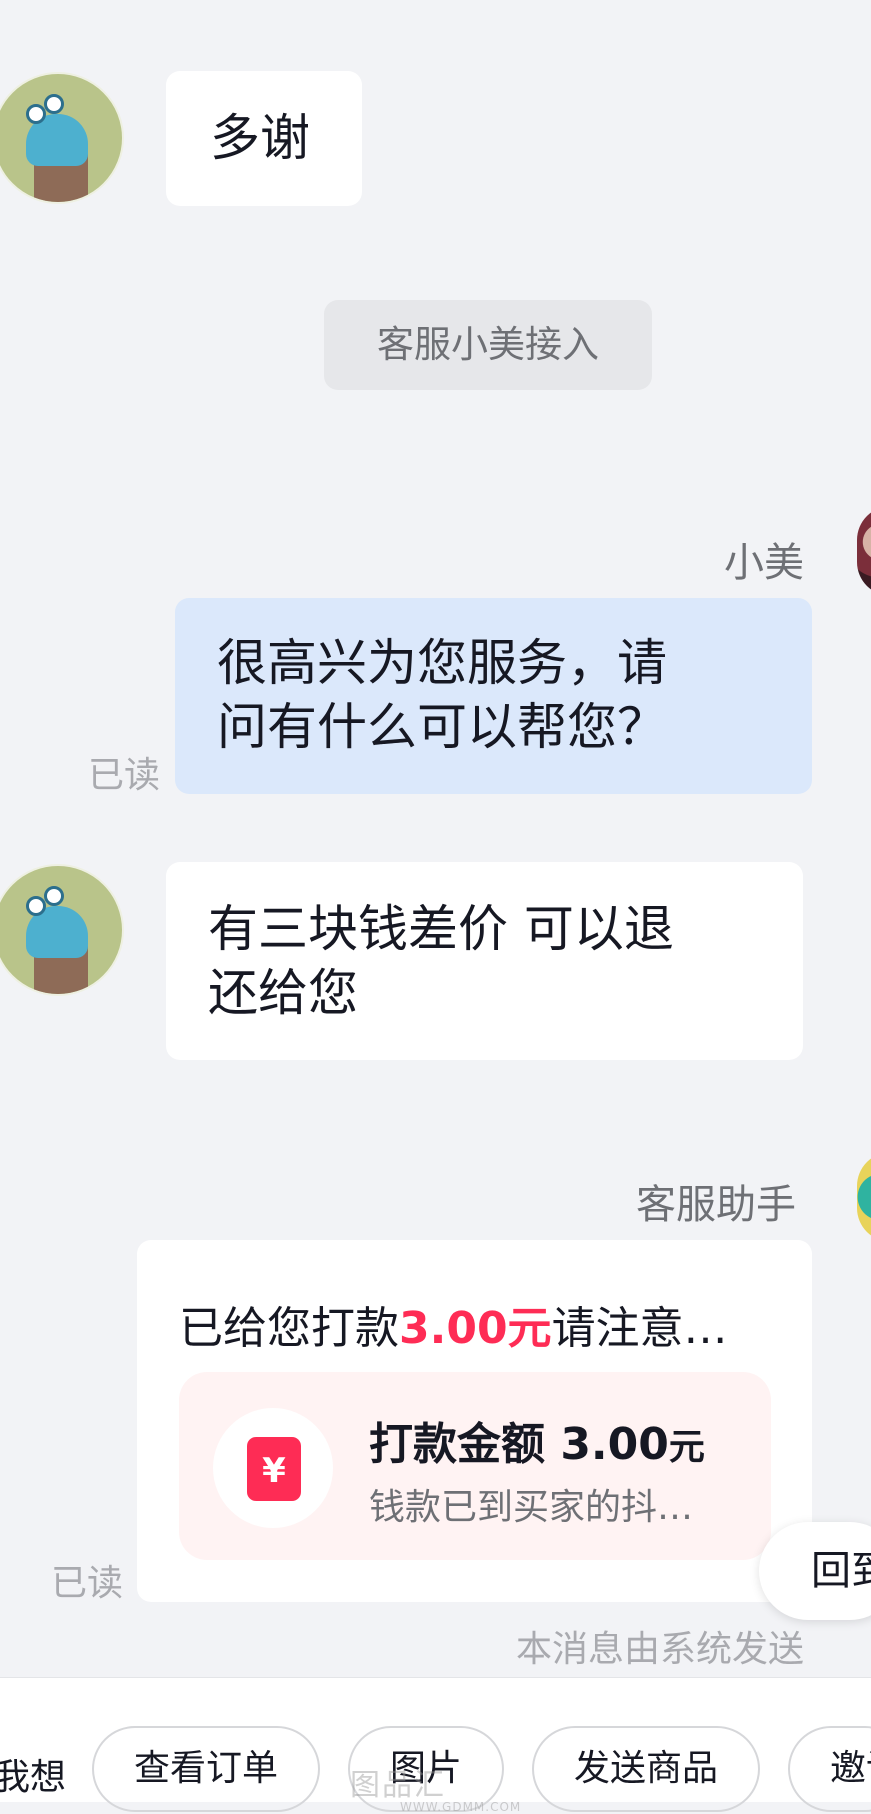 The width and height of the screenshot is (871, 1814). Describe the element at coordinates (398, 1785) in the screenshot. I see `watermark-text: 图品汇` at that location.